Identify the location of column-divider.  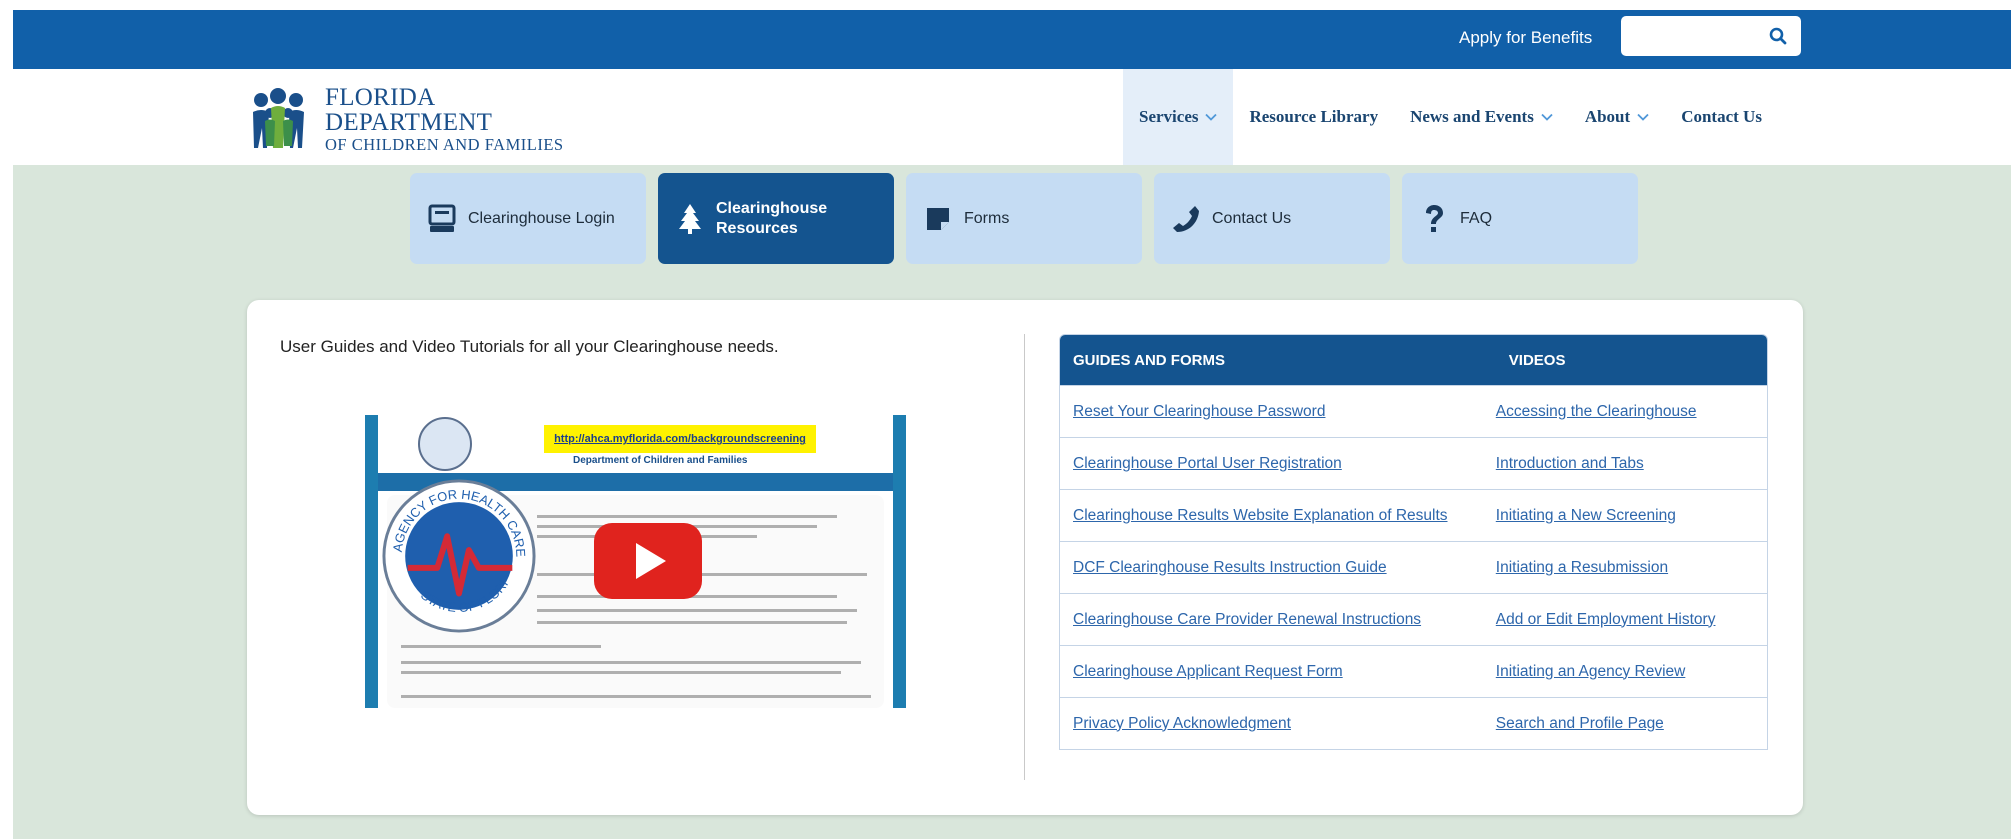
(1024, 557).